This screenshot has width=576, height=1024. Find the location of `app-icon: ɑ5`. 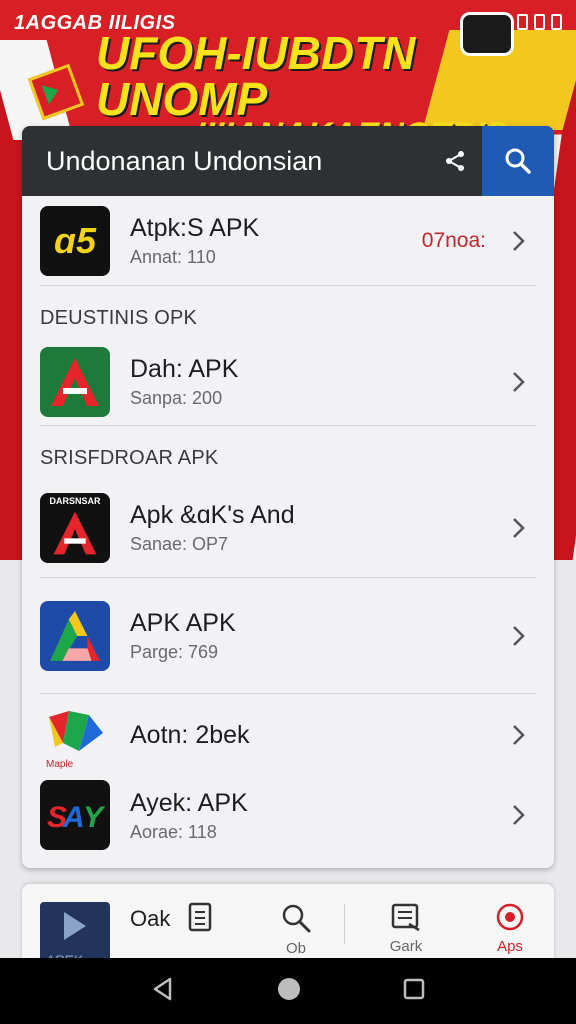

app-icon: ɑ5 is located at coordinates (75, 240).